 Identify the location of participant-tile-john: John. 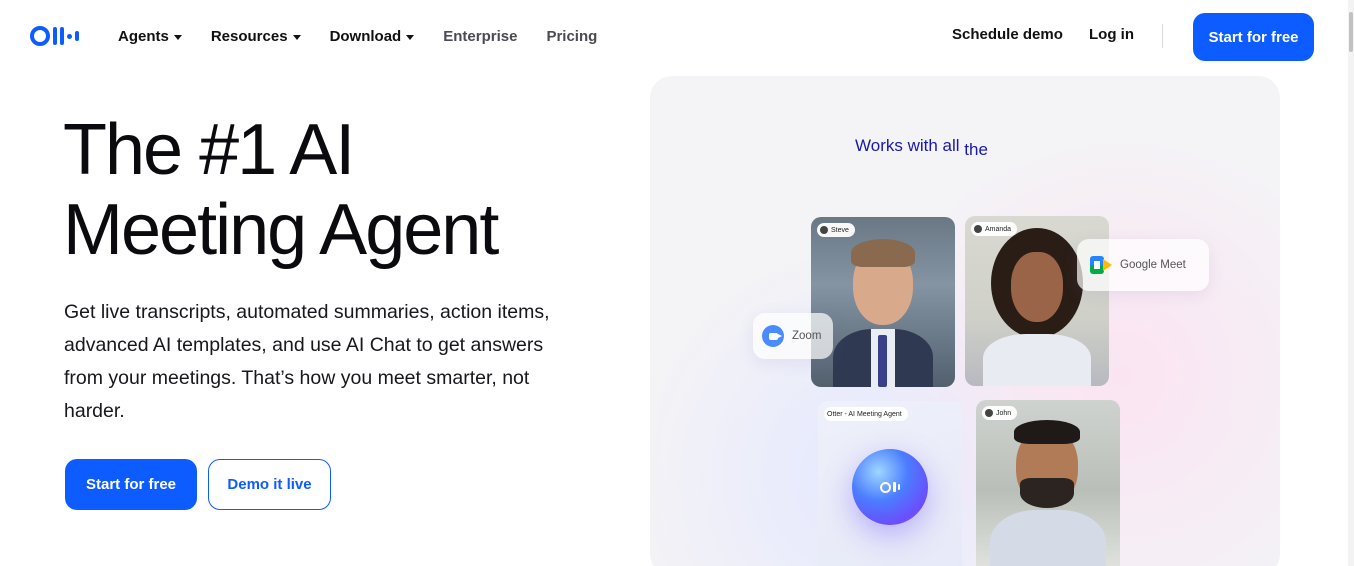
(1048, 483).